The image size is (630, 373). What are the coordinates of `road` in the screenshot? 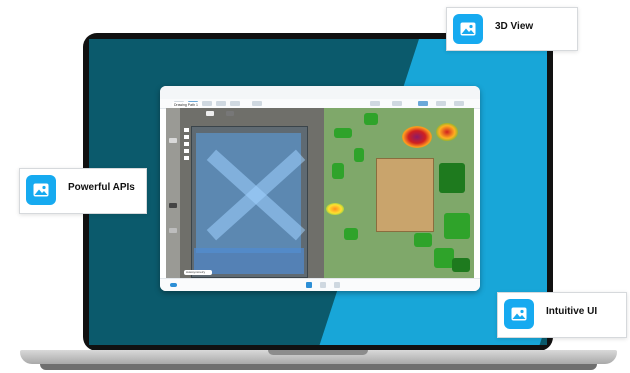 It's located at (173, 193).